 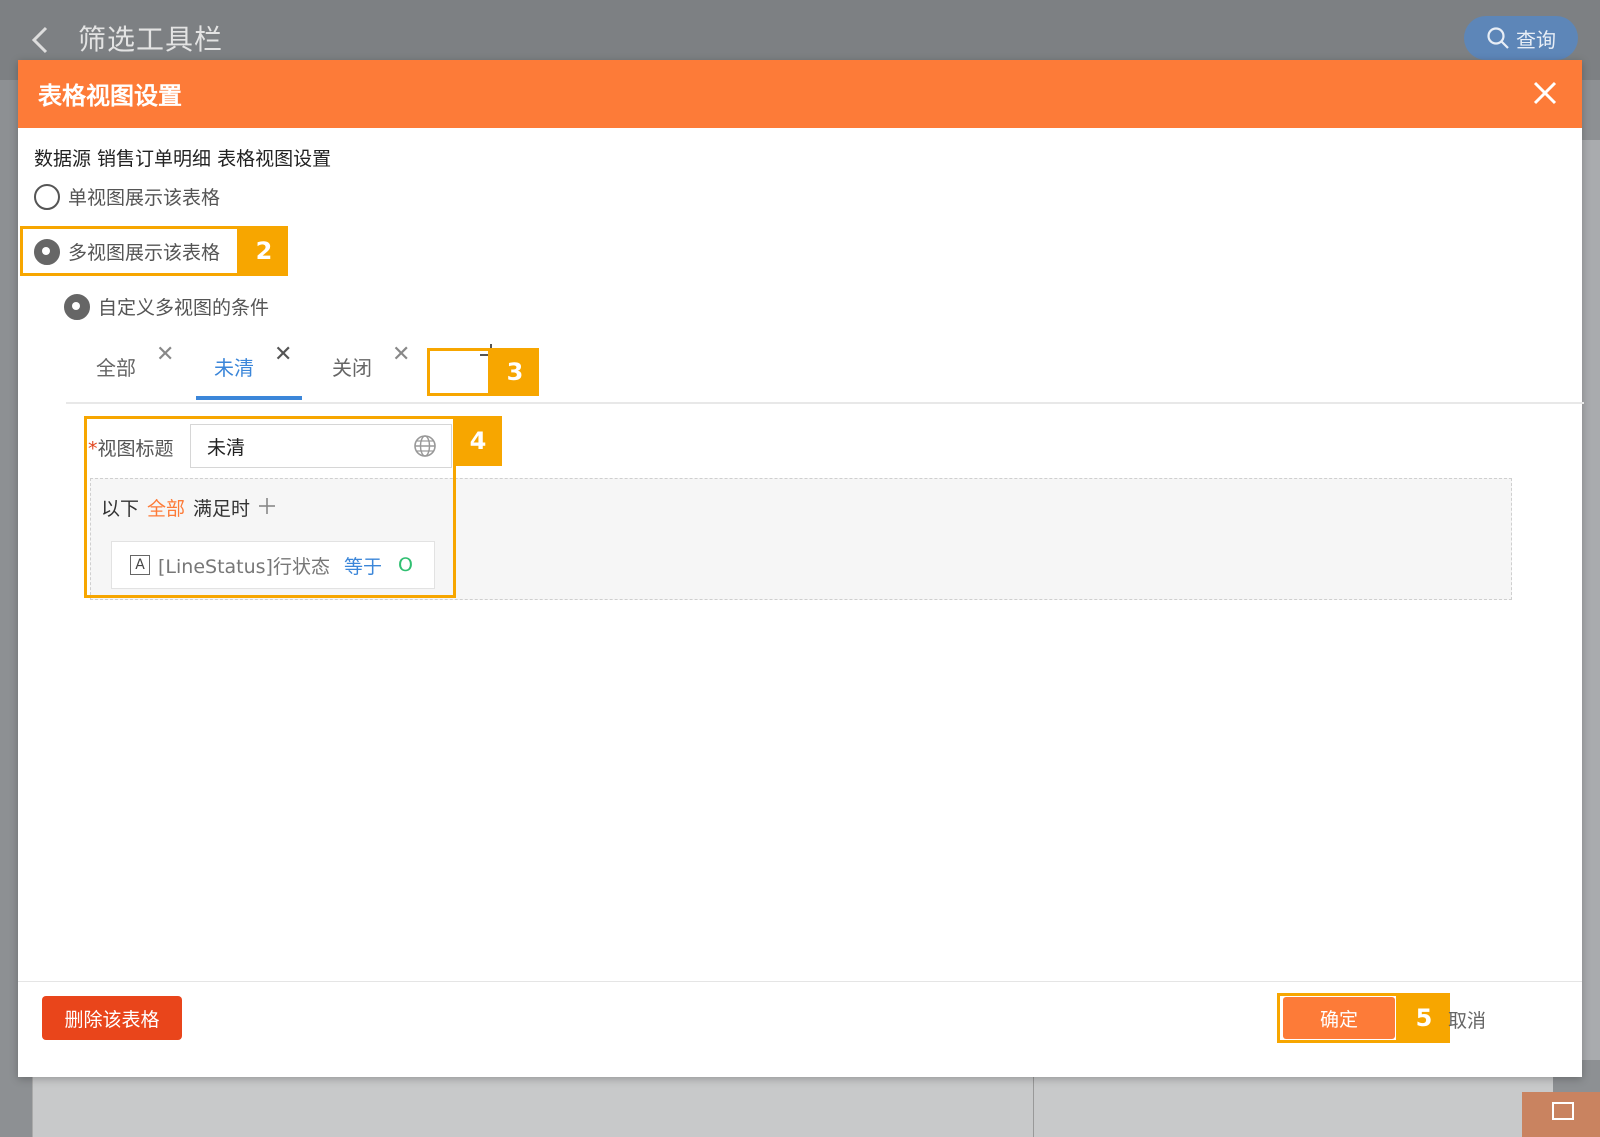 What do you see at coordinates (234, 366) in the screenshot?
I see `tab-uncleared: 未清` at bounding box center [234, 366].